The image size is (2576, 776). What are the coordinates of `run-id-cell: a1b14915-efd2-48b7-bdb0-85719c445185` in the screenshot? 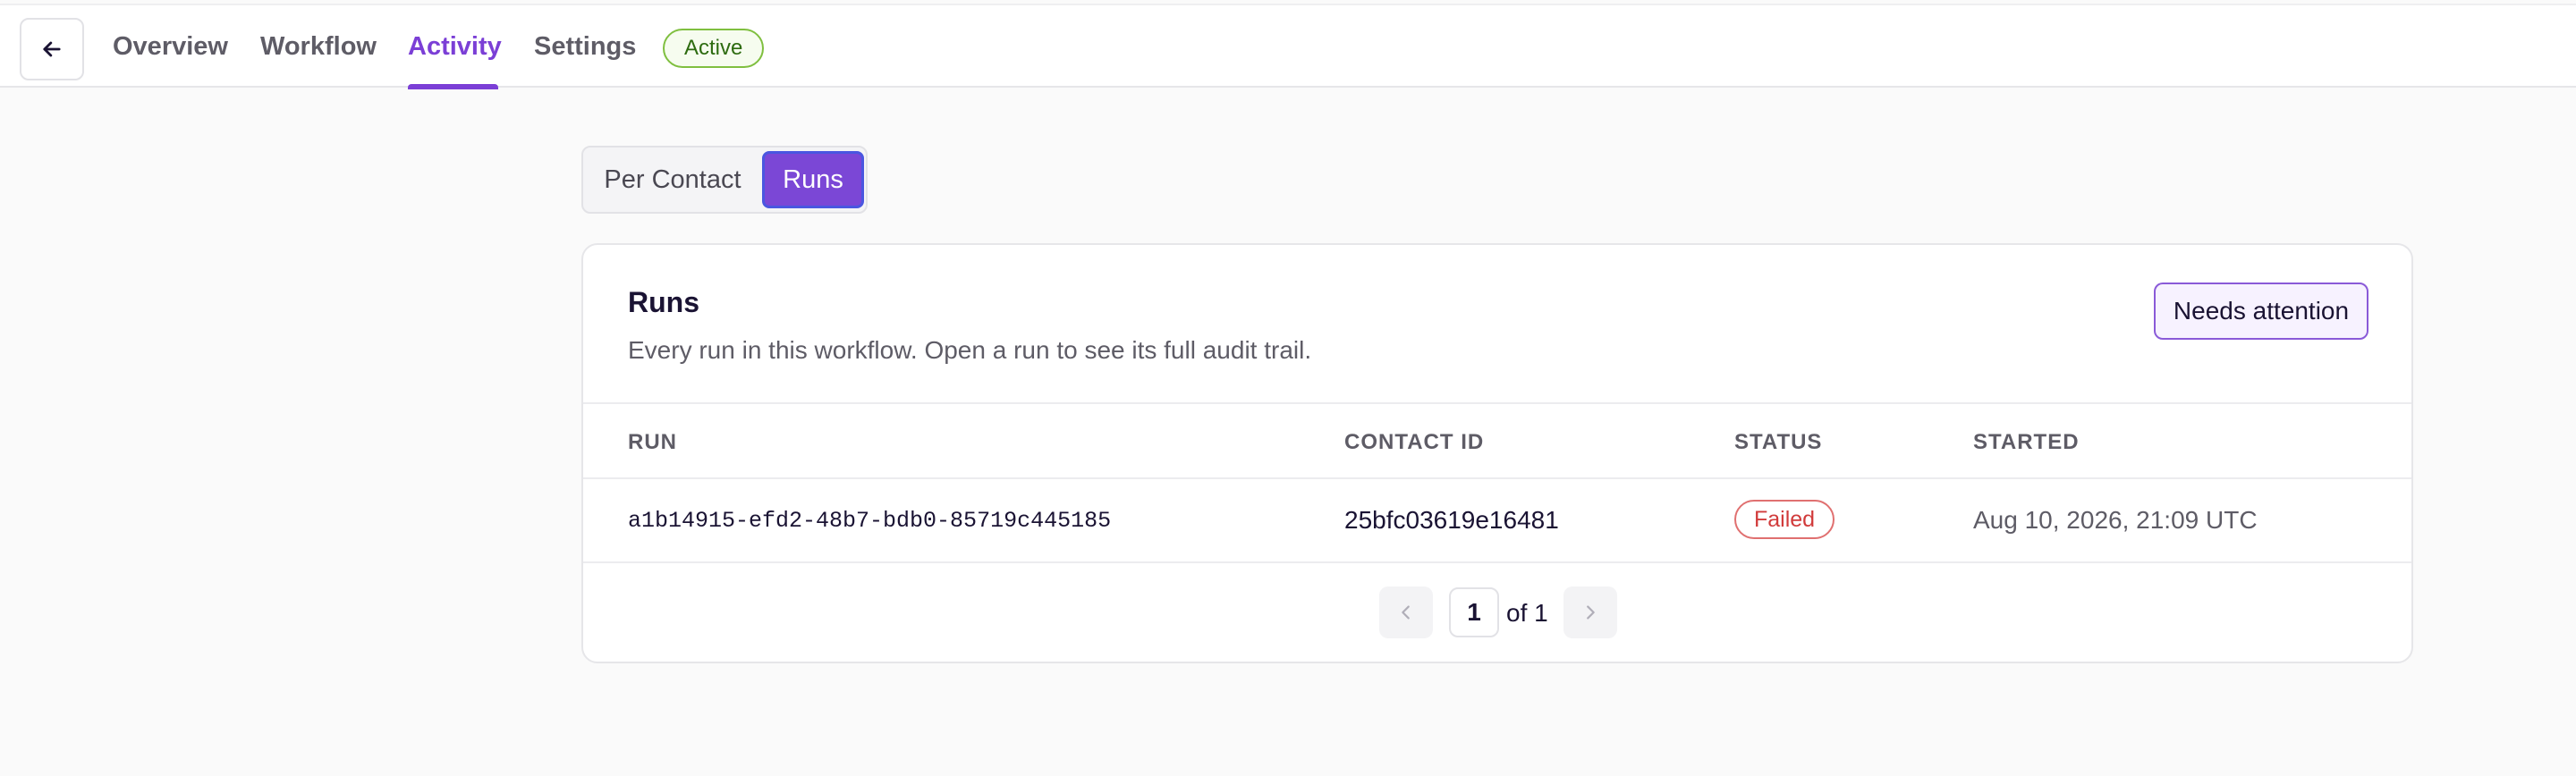 It's located at (869, 521).